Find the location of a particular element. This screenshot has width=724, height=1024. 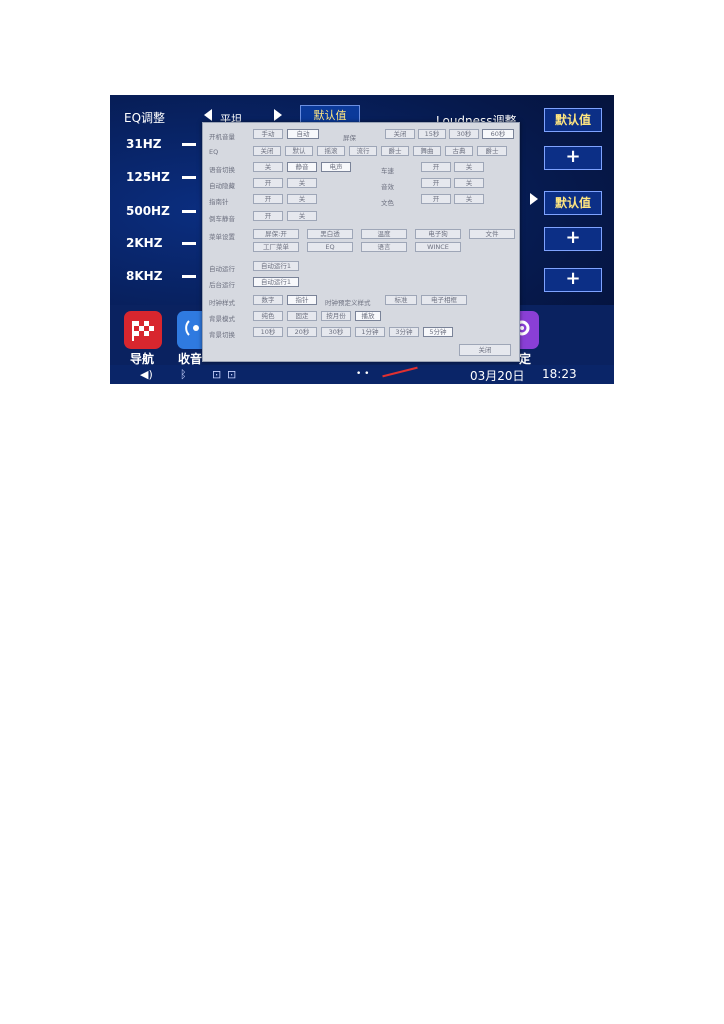

sound-off-button: 关 is located at coordinates (469, 183).